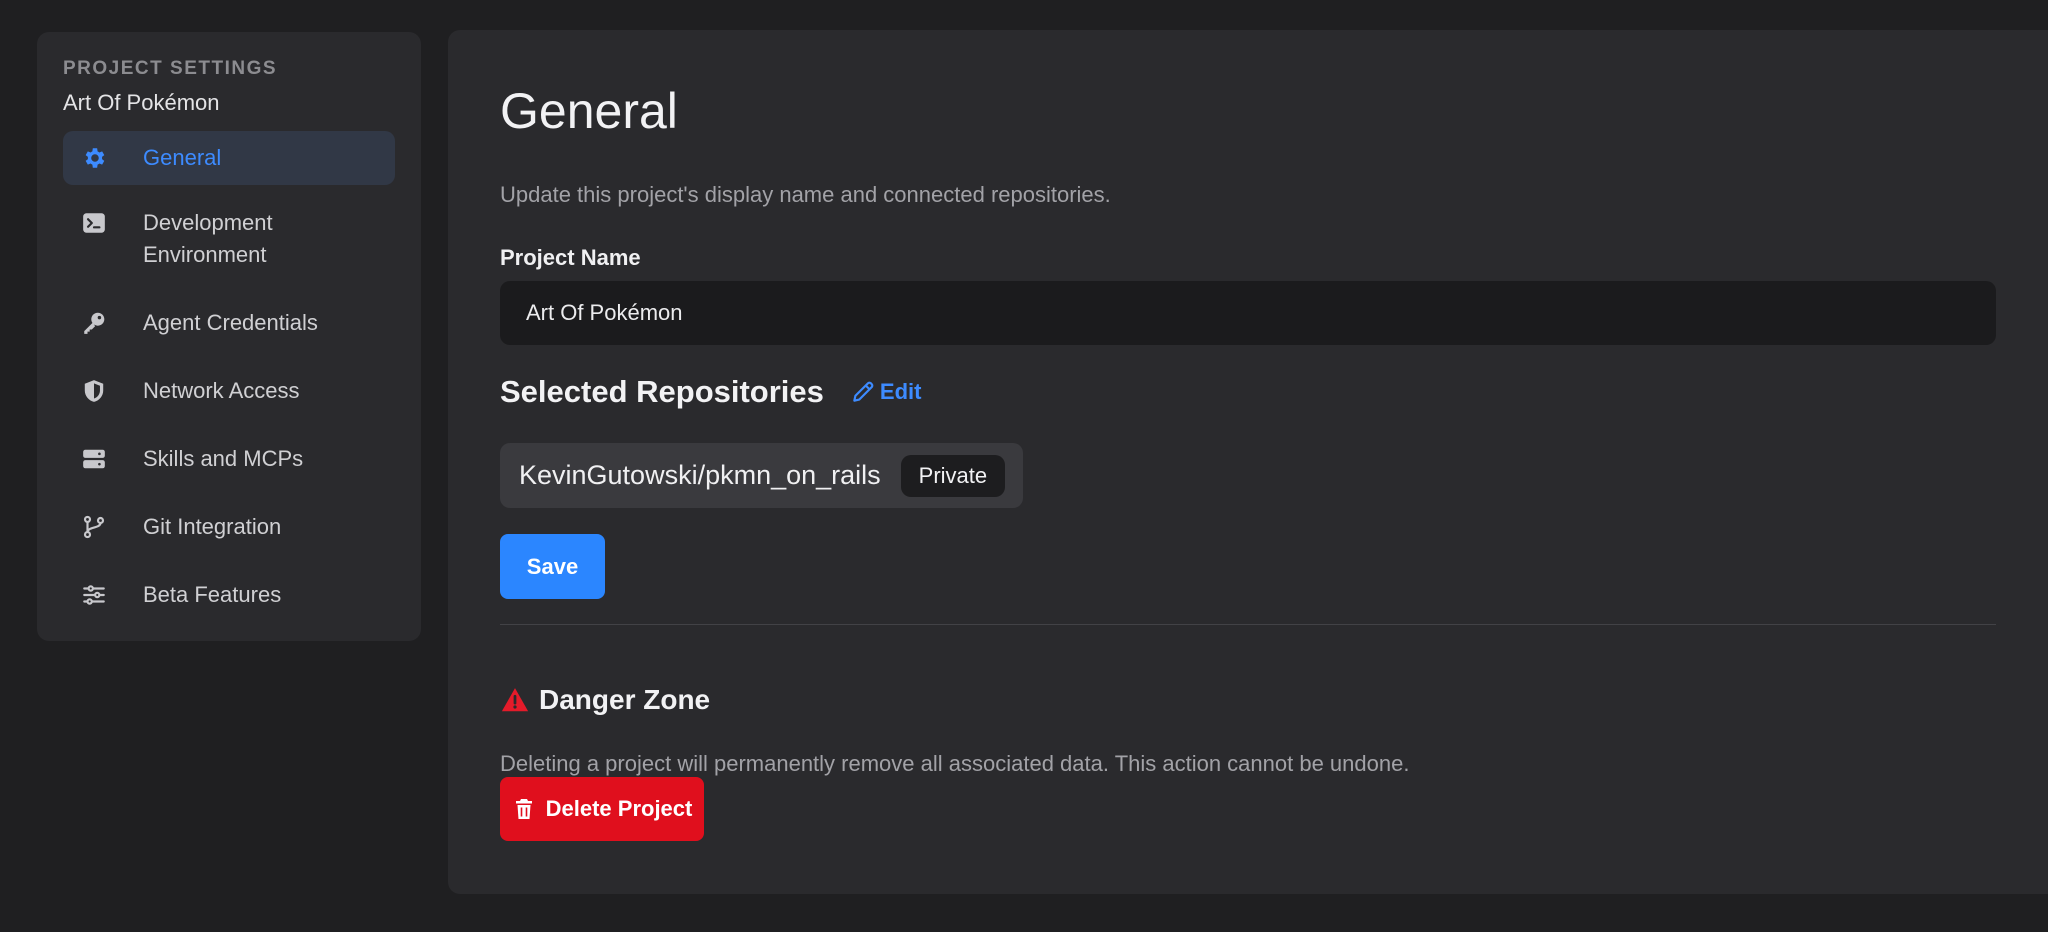 Image resolution: width=2048 pixels, height=932 pixels. I want to click on pencil-icon, so click(863, 391).